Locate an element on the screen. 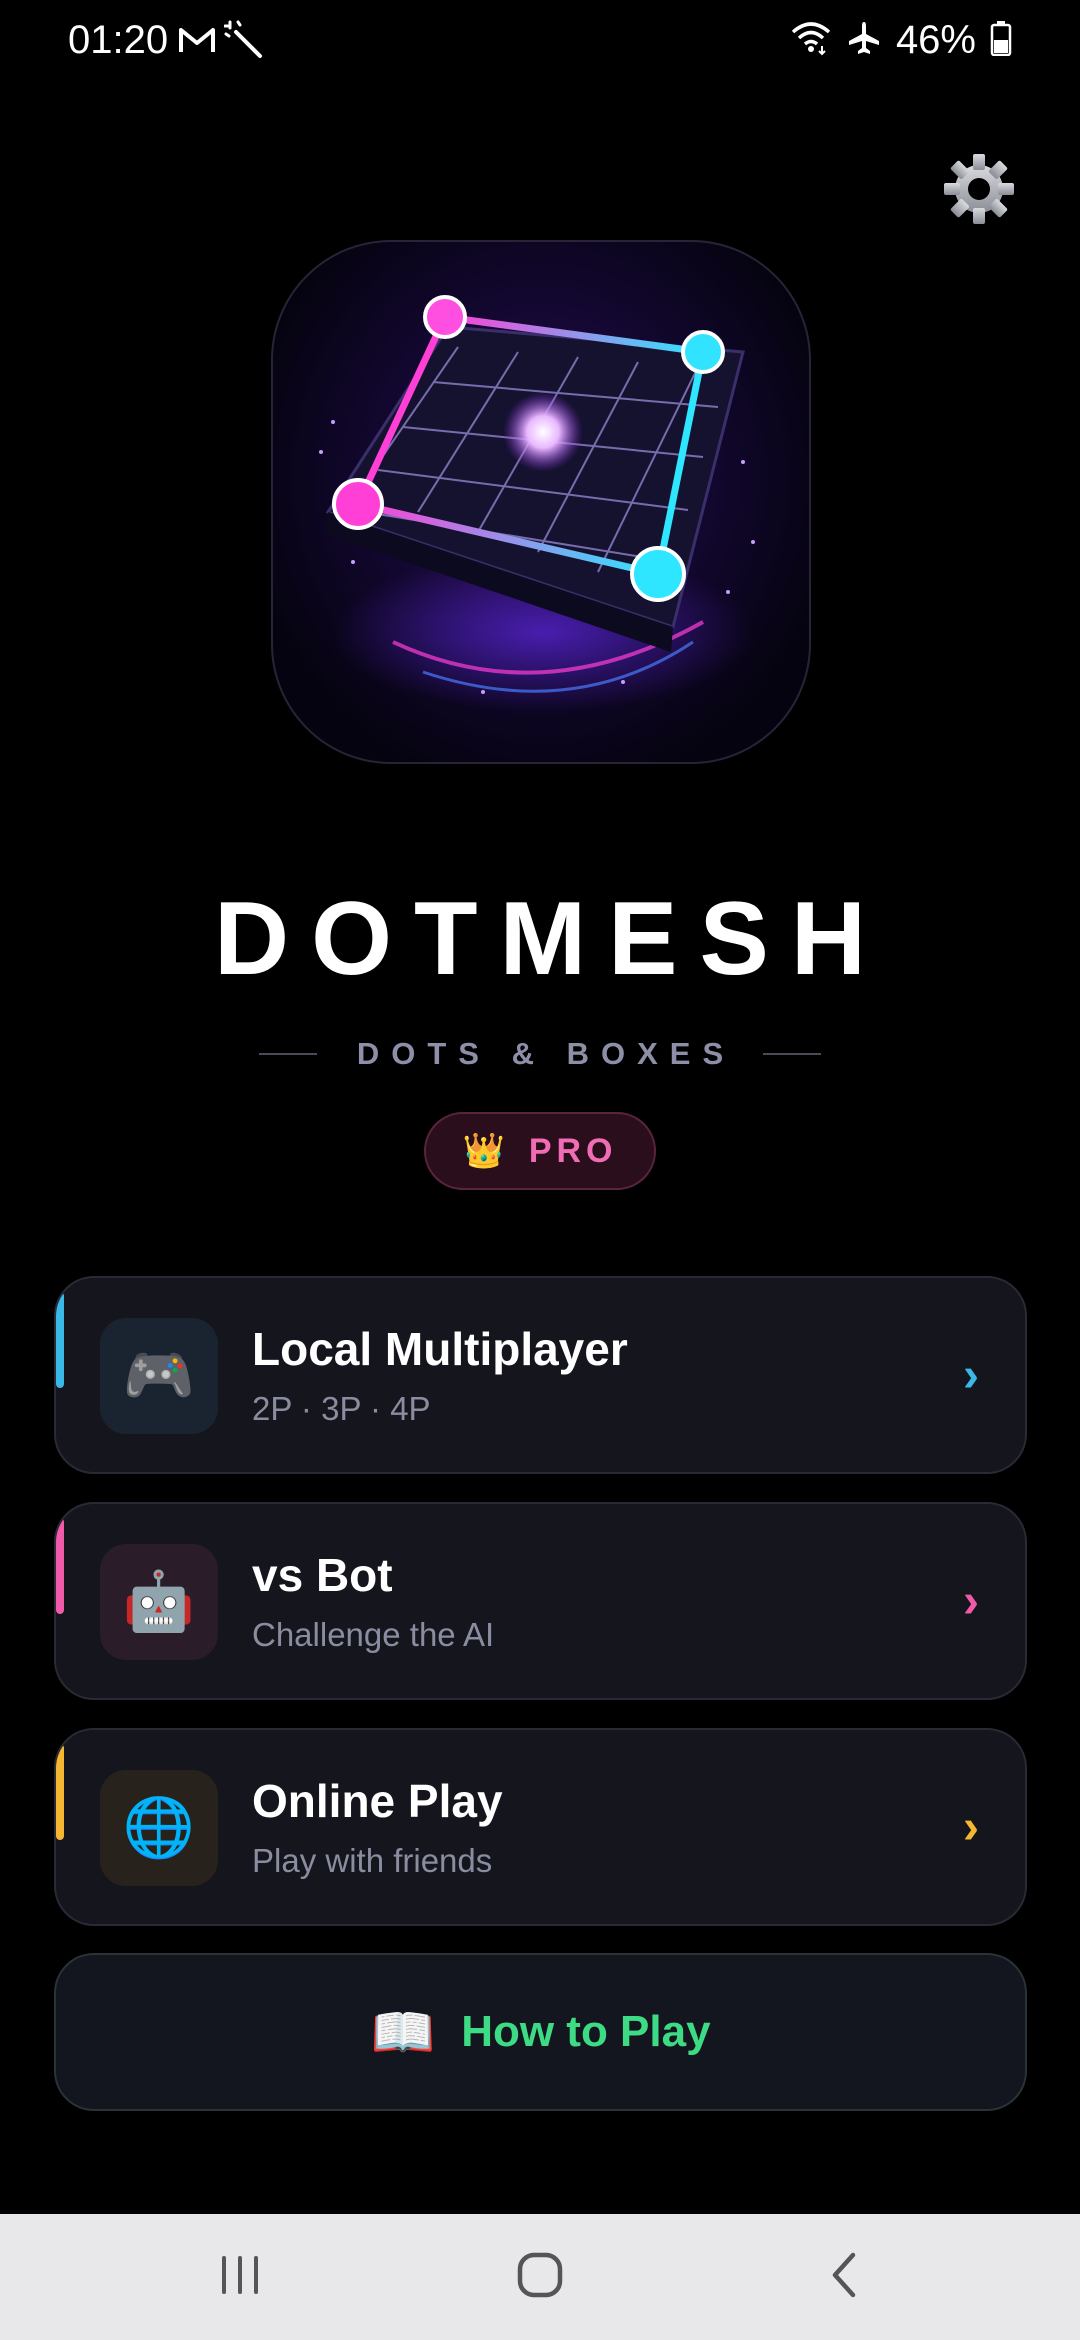 The image size is (1080, 2340). status-time: 01:20 is located at coordinates (118, 40).